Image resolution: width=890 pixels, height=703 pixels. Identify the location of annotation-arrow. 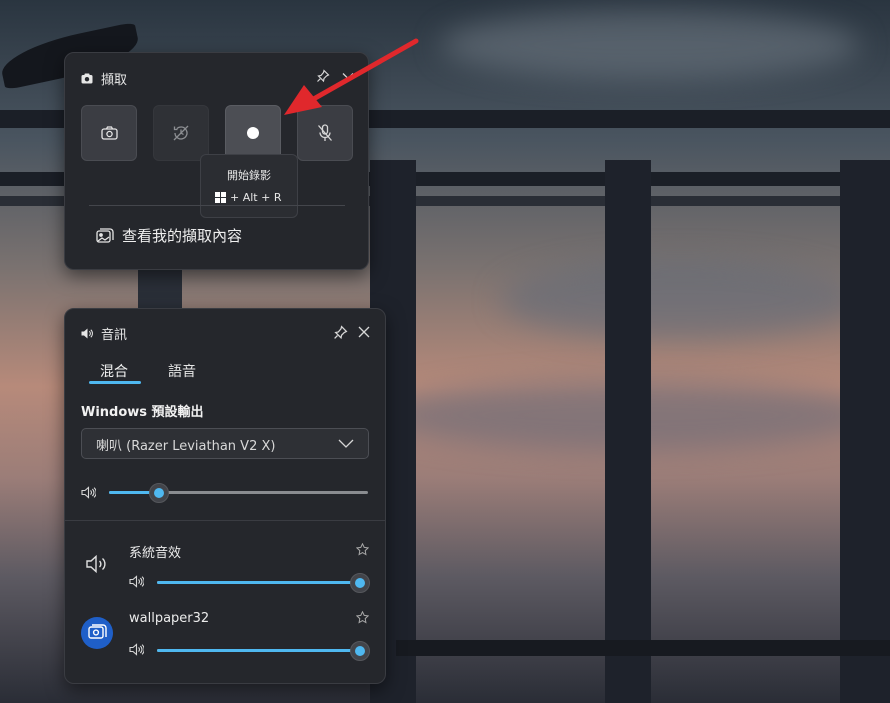
(351, 76).